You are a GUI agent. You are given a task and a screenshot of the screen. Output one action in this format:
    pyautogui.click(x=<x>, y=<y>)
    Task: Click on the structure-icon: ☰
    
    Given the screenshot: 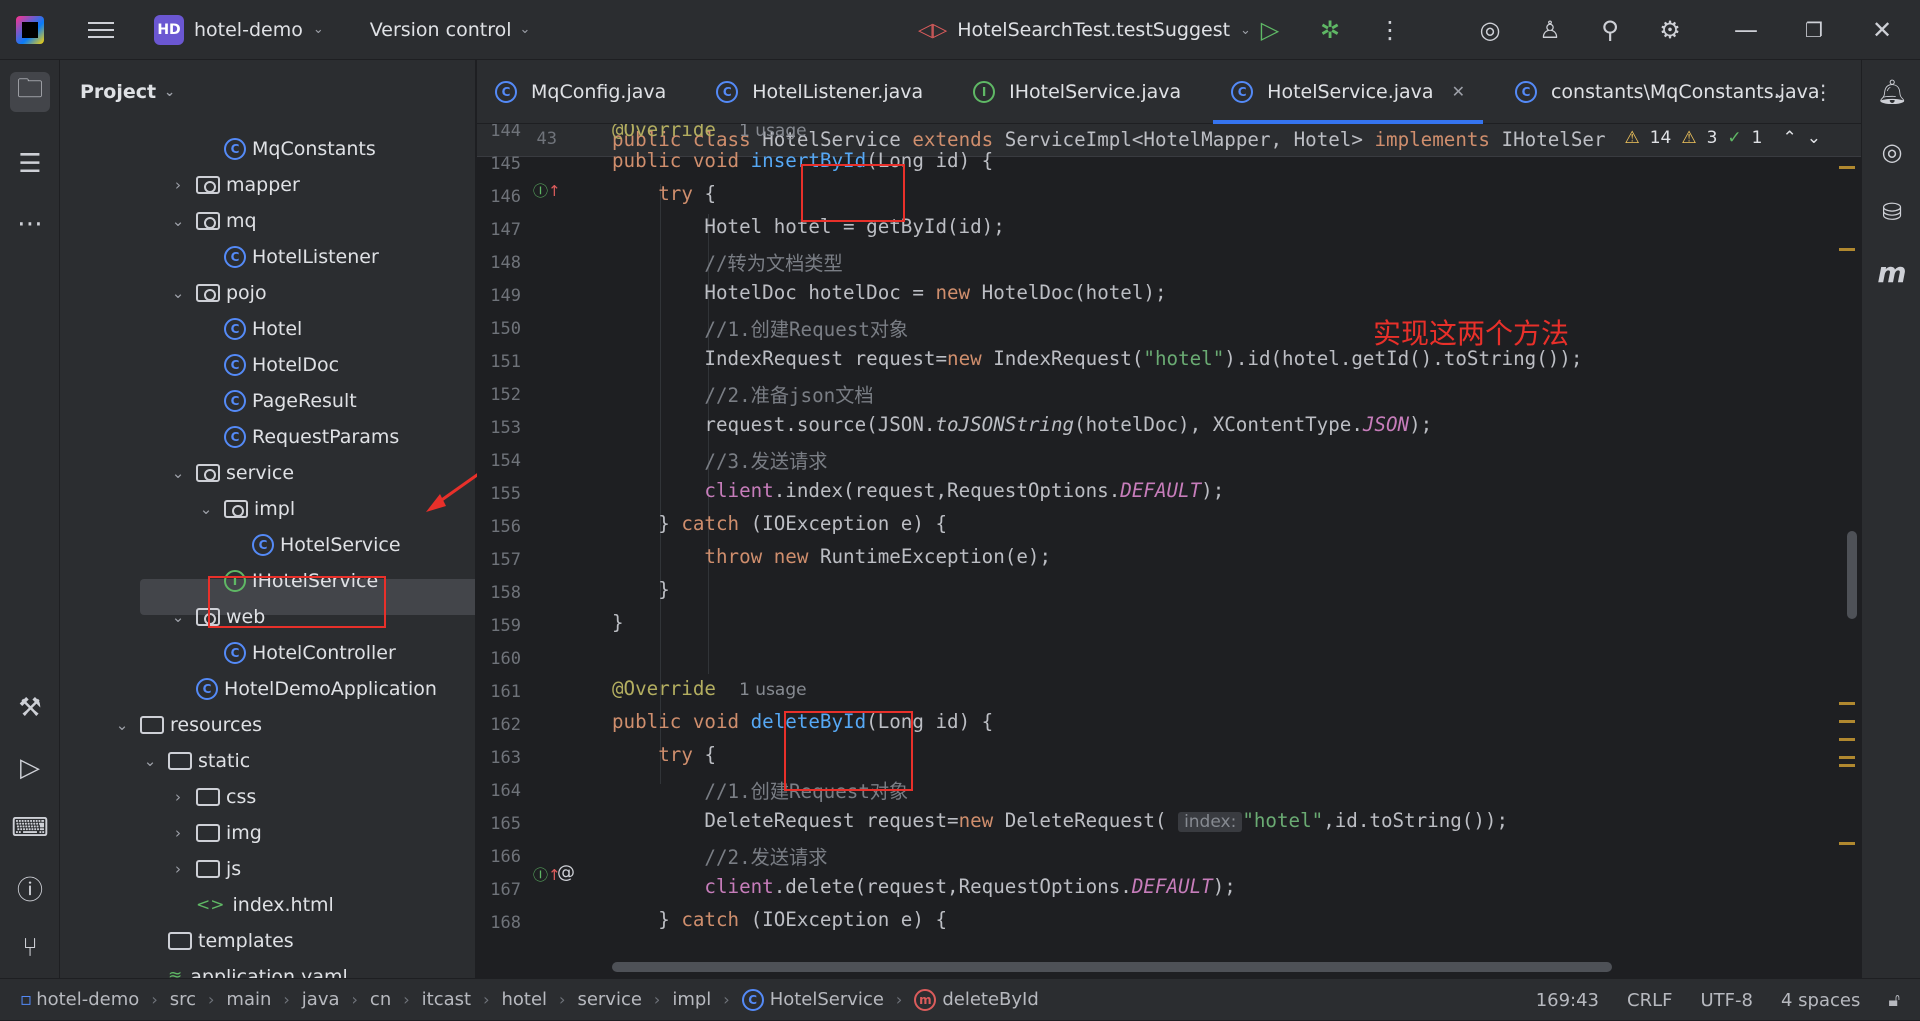 What is the action you would take?
    pyautogui.click(x=30, y=164)
    